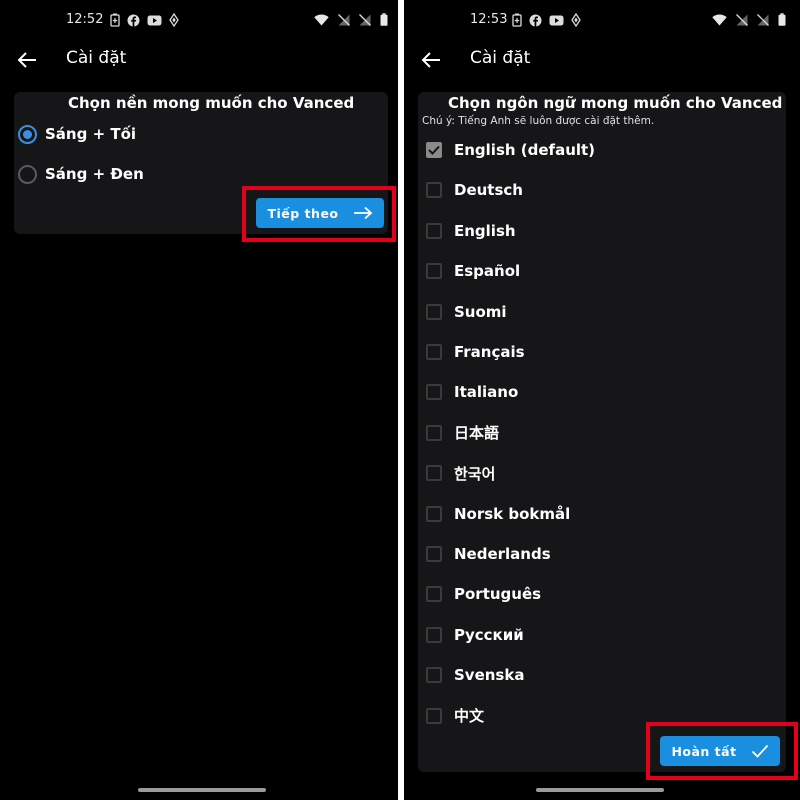  I want to click on language-option: Suomi, so click(463, 312).